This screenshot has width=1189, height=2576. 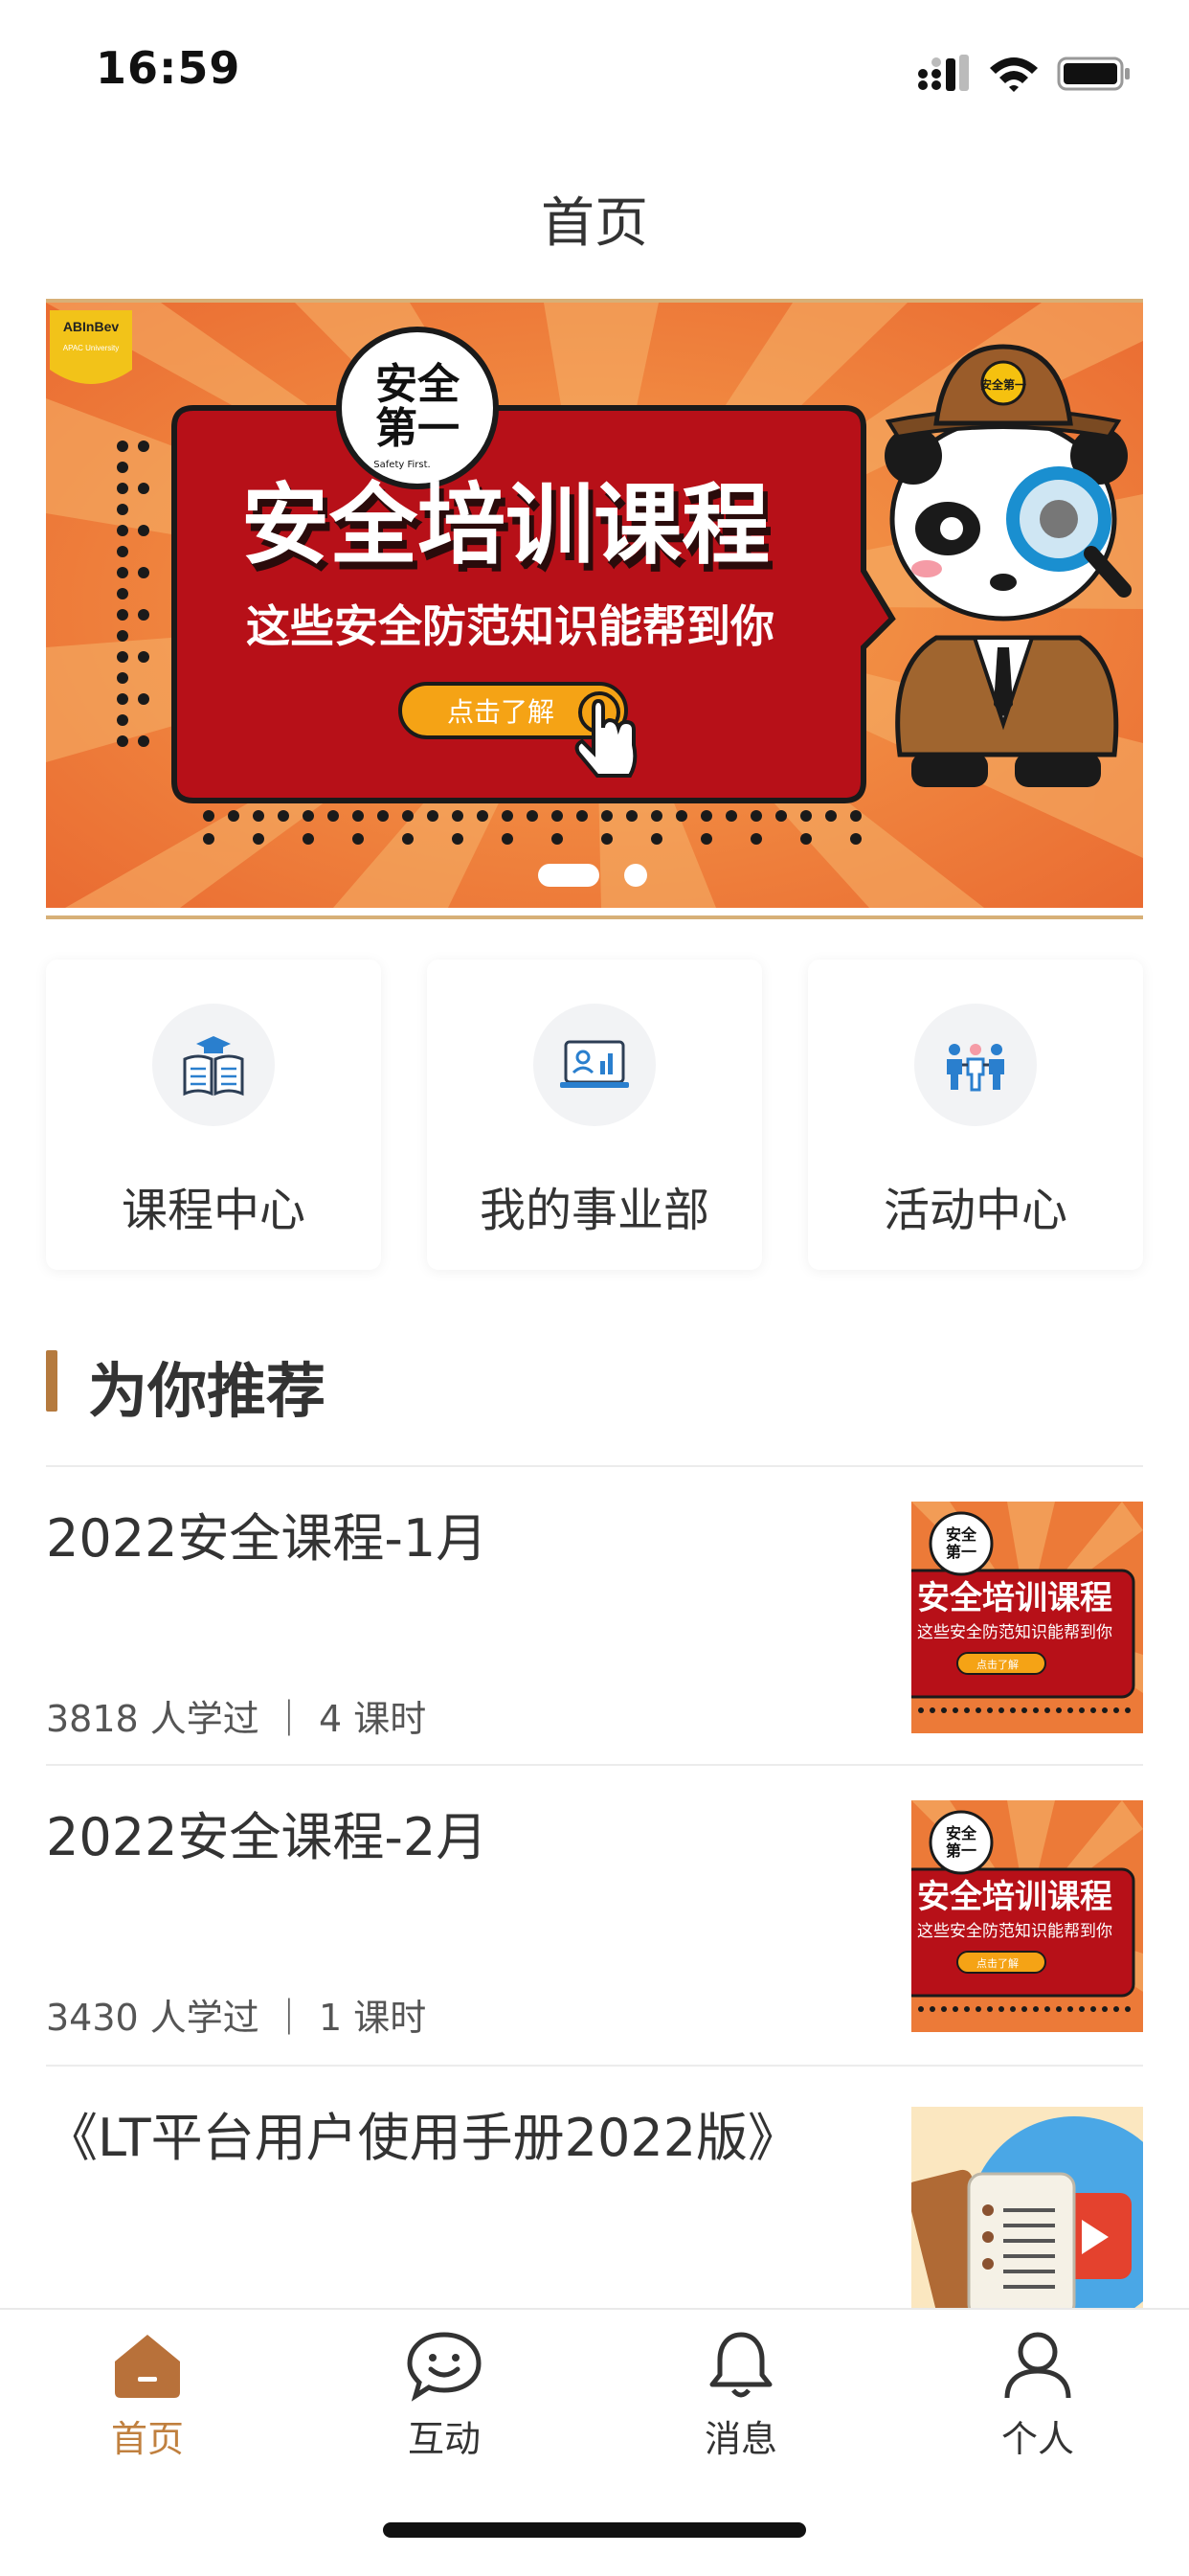 I want to click on bell-icon, so click(x=741, y=2365).